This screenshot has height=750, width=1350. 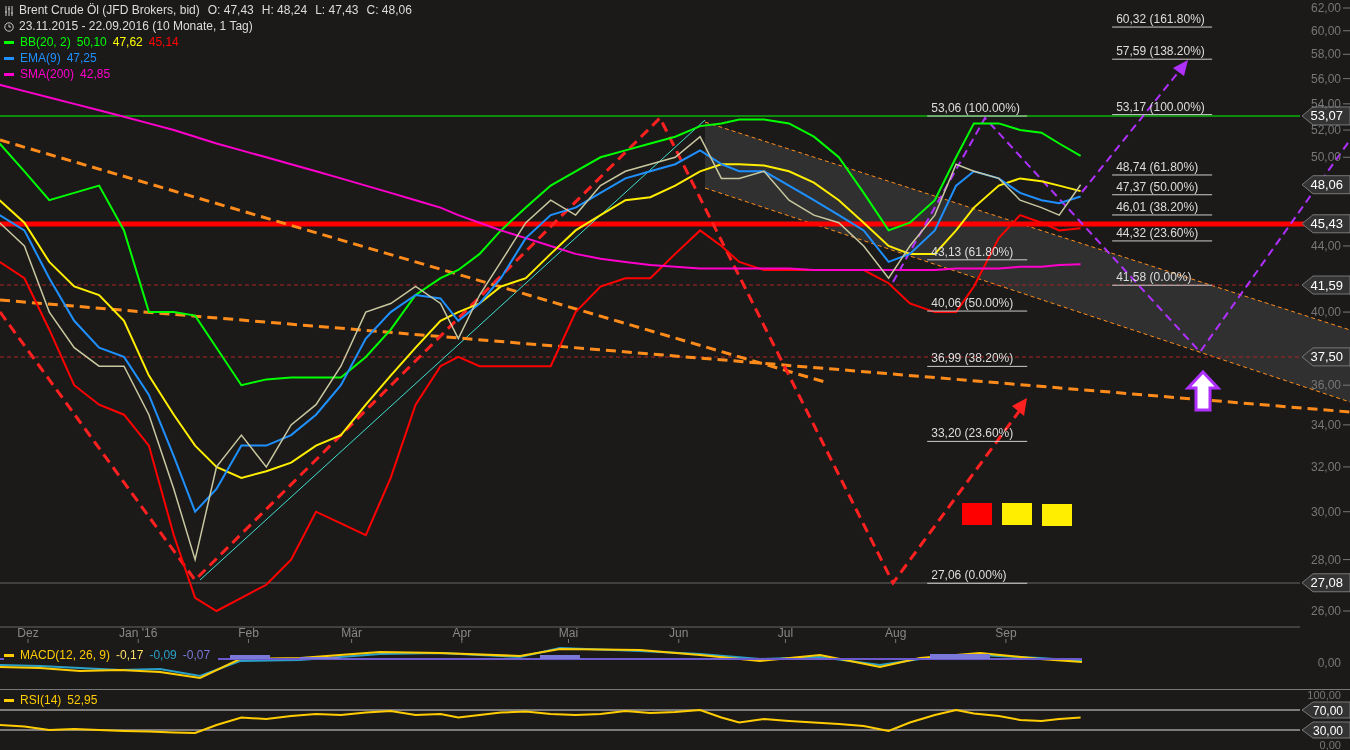 What do you see at coordinates (1325, 185) in the screenshot?
I see `price-tag: 48,06` at bounding box center [1325, 185].